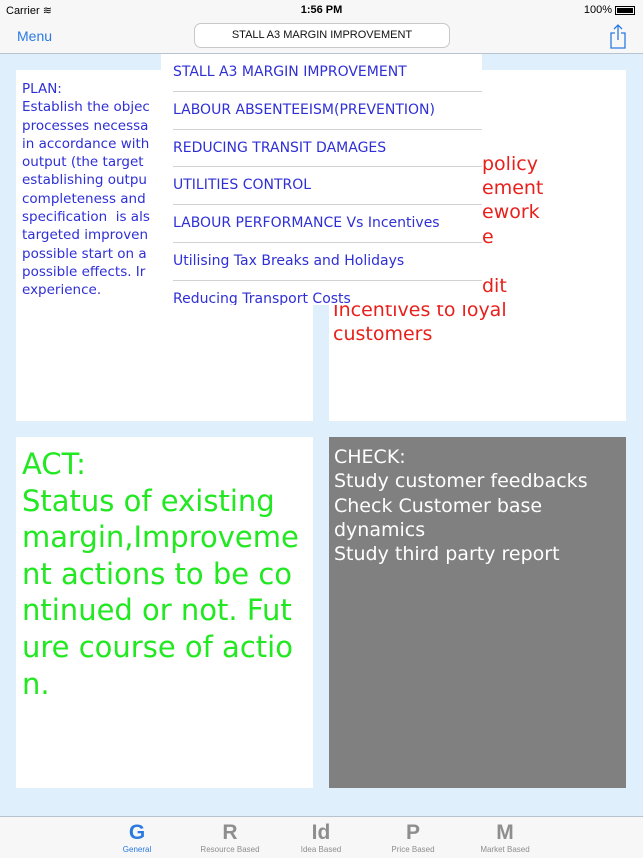 This screenshot has width=643, height=858. What do you see at coordinates (34, 36) in the screenshot?
I see `menu-button: Menu` at bounding box center [34, 36].